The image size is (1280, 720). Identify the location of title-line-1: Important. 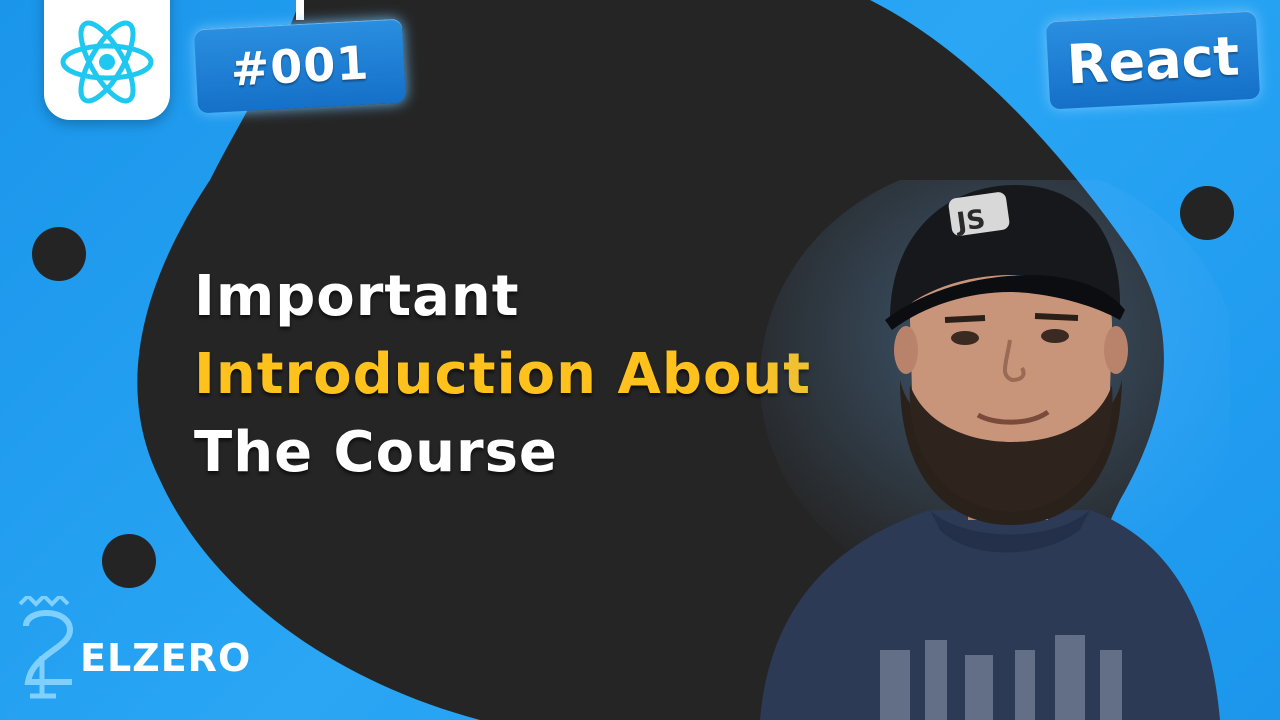
(357, 296).